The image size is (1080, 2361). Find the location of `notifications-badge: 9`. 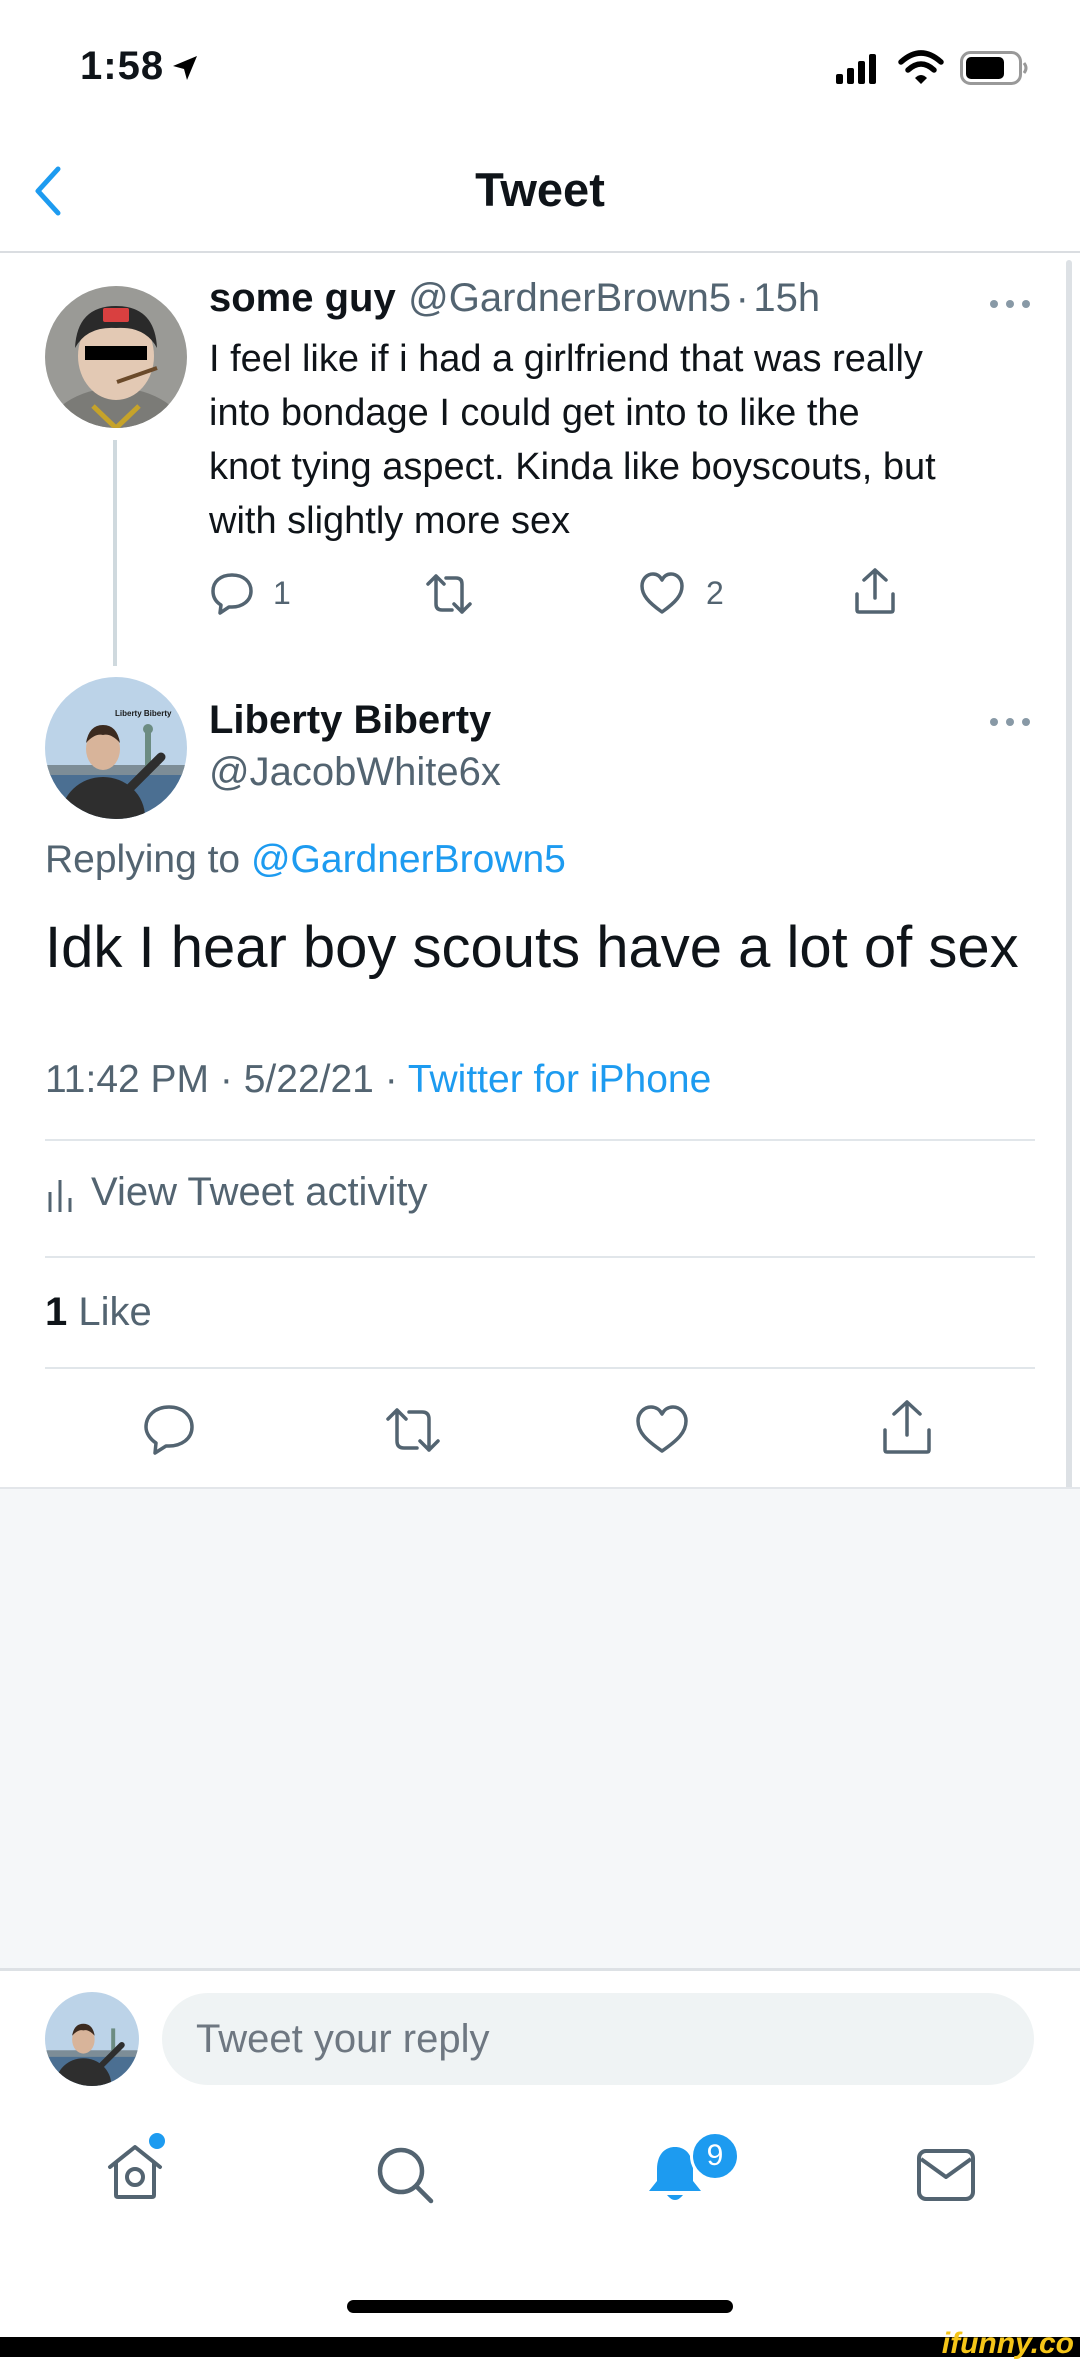

notifications-badge: 9 is located at coordinates (715, 2156).